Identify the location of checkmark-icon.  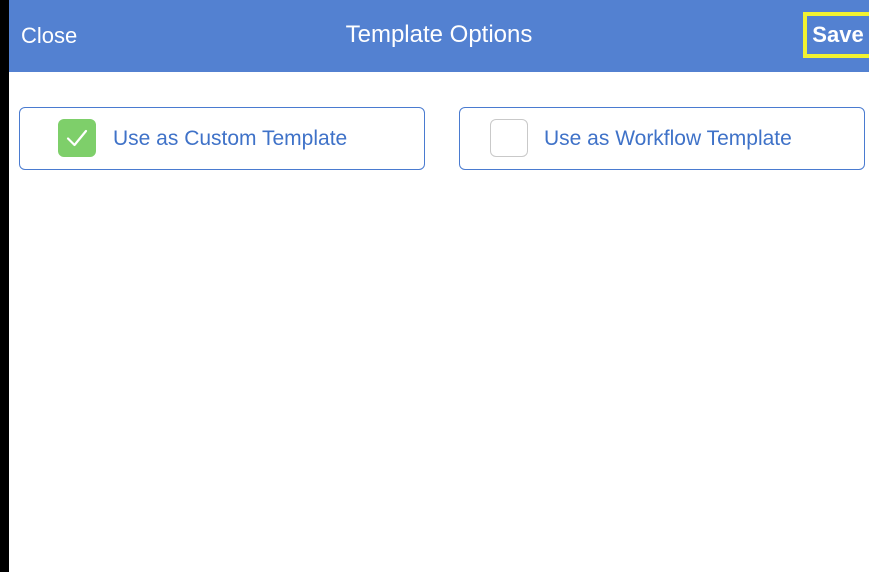
(77, 138).